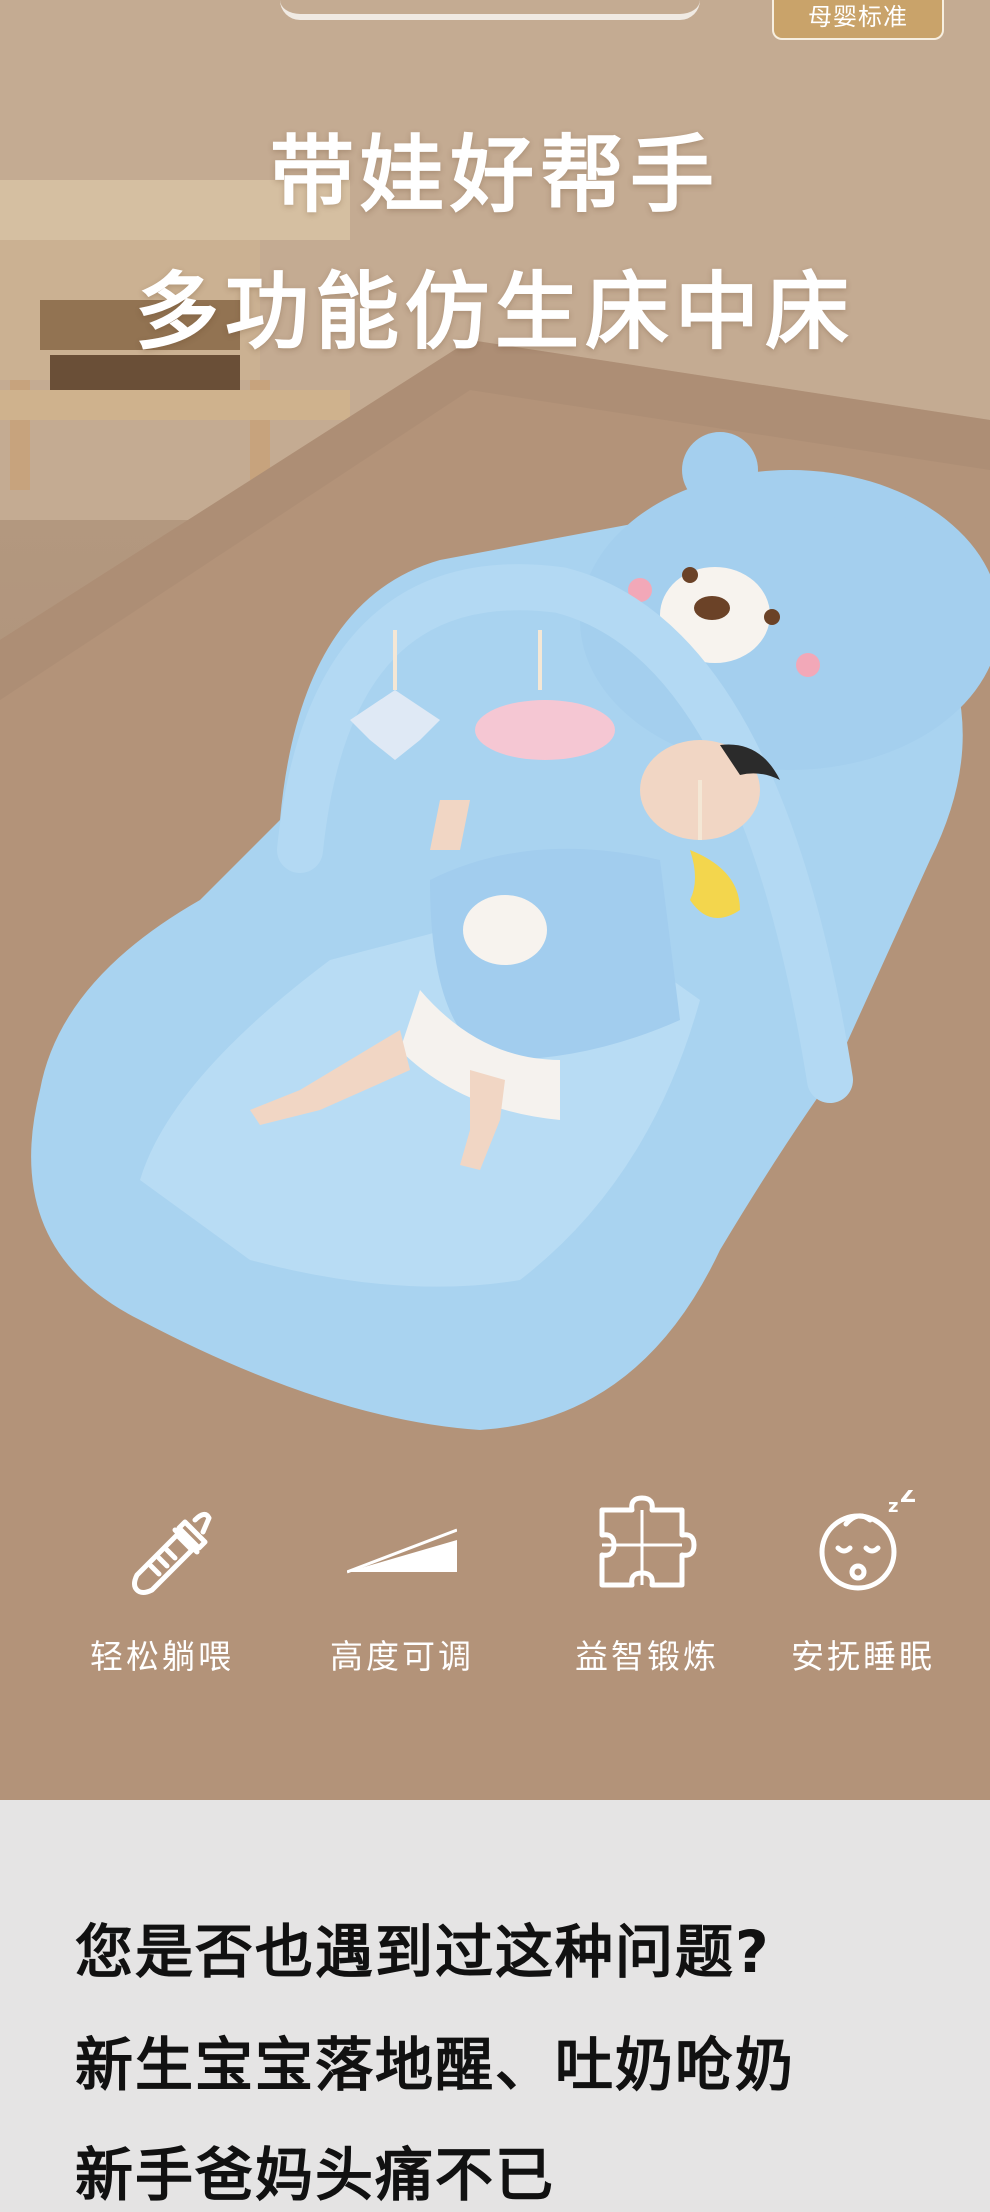 The width and height of the screenshot is (990, 2212). What do you see at coordinates (863, 1656) in the screenshot?
I see `feature-label: 安抚睡眠` at bounding box center [863, 1656].